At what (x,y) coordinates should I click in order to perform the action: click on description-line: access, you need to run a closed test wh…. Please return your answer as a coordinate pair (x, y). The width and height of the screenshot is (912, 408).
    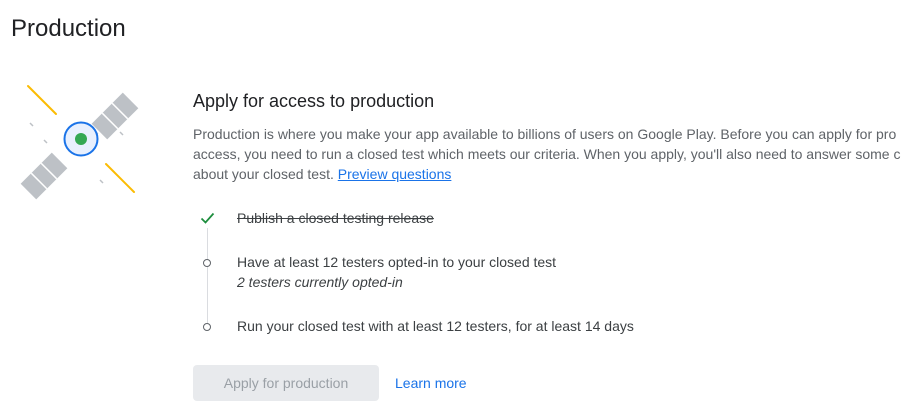
    Looking at the image, I should click on (547, 154).